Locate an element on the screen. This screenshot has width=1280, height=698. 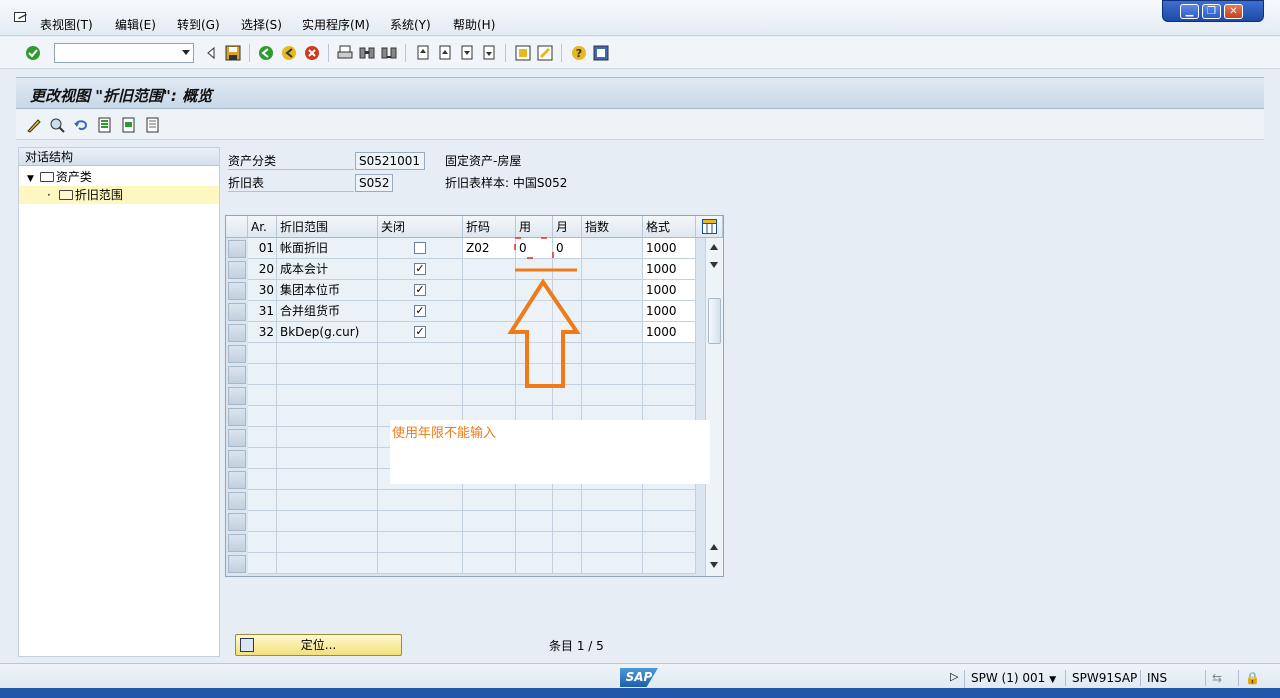
row-select-all is located at coordinates (237, 227).